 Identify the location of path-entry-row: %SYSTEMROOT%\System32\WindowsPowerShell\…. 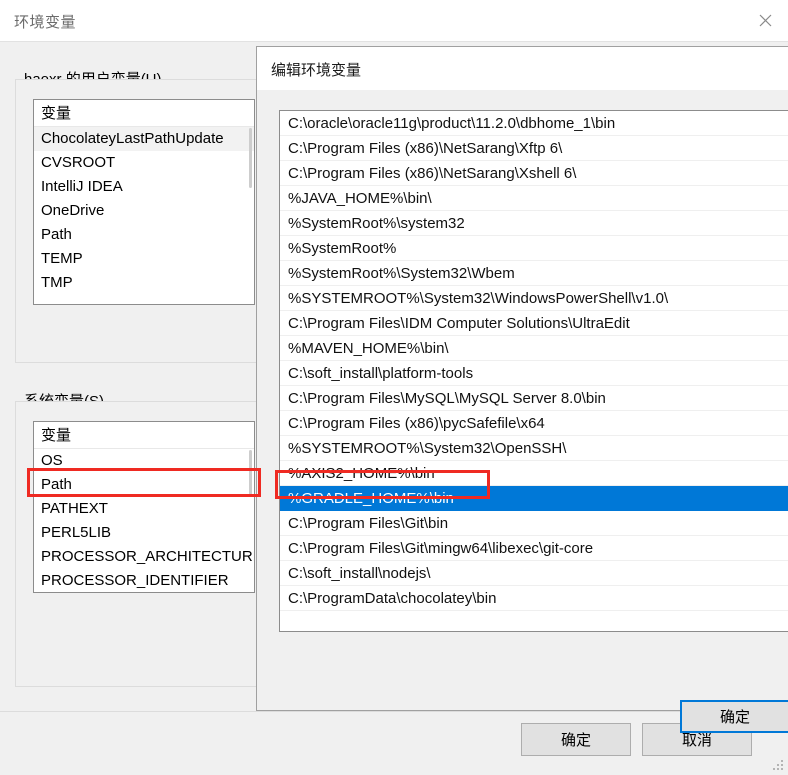
(534, 298).